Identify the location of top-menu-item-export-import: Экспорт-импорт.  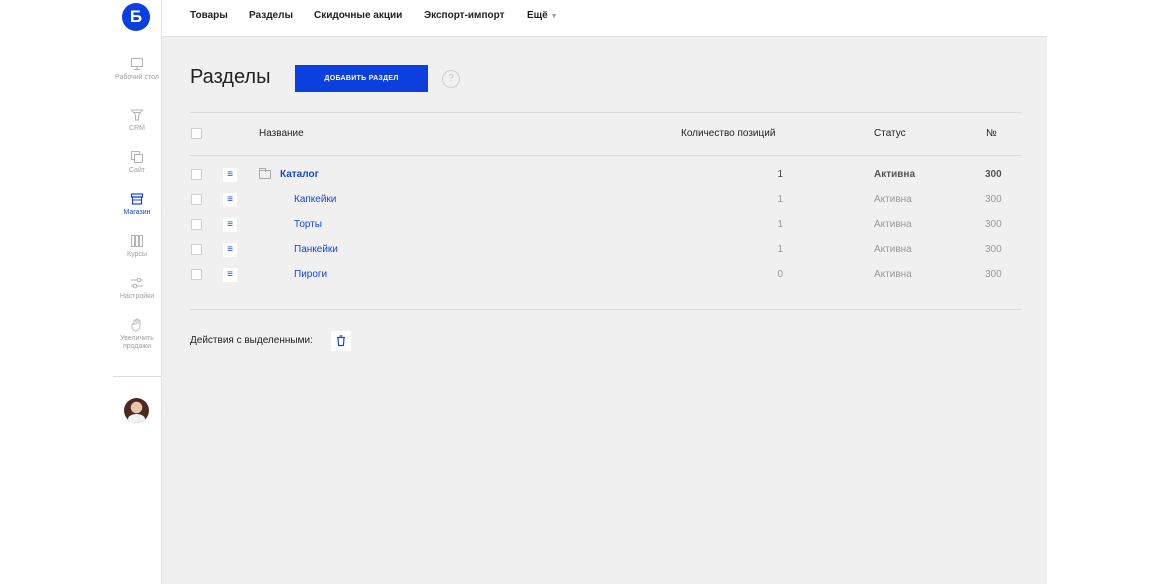
(464, 15).